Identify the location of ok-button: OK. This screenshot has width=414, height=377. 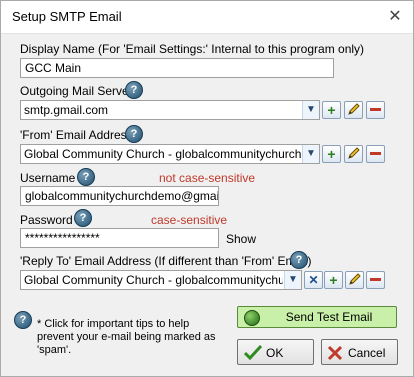
(275, 352).